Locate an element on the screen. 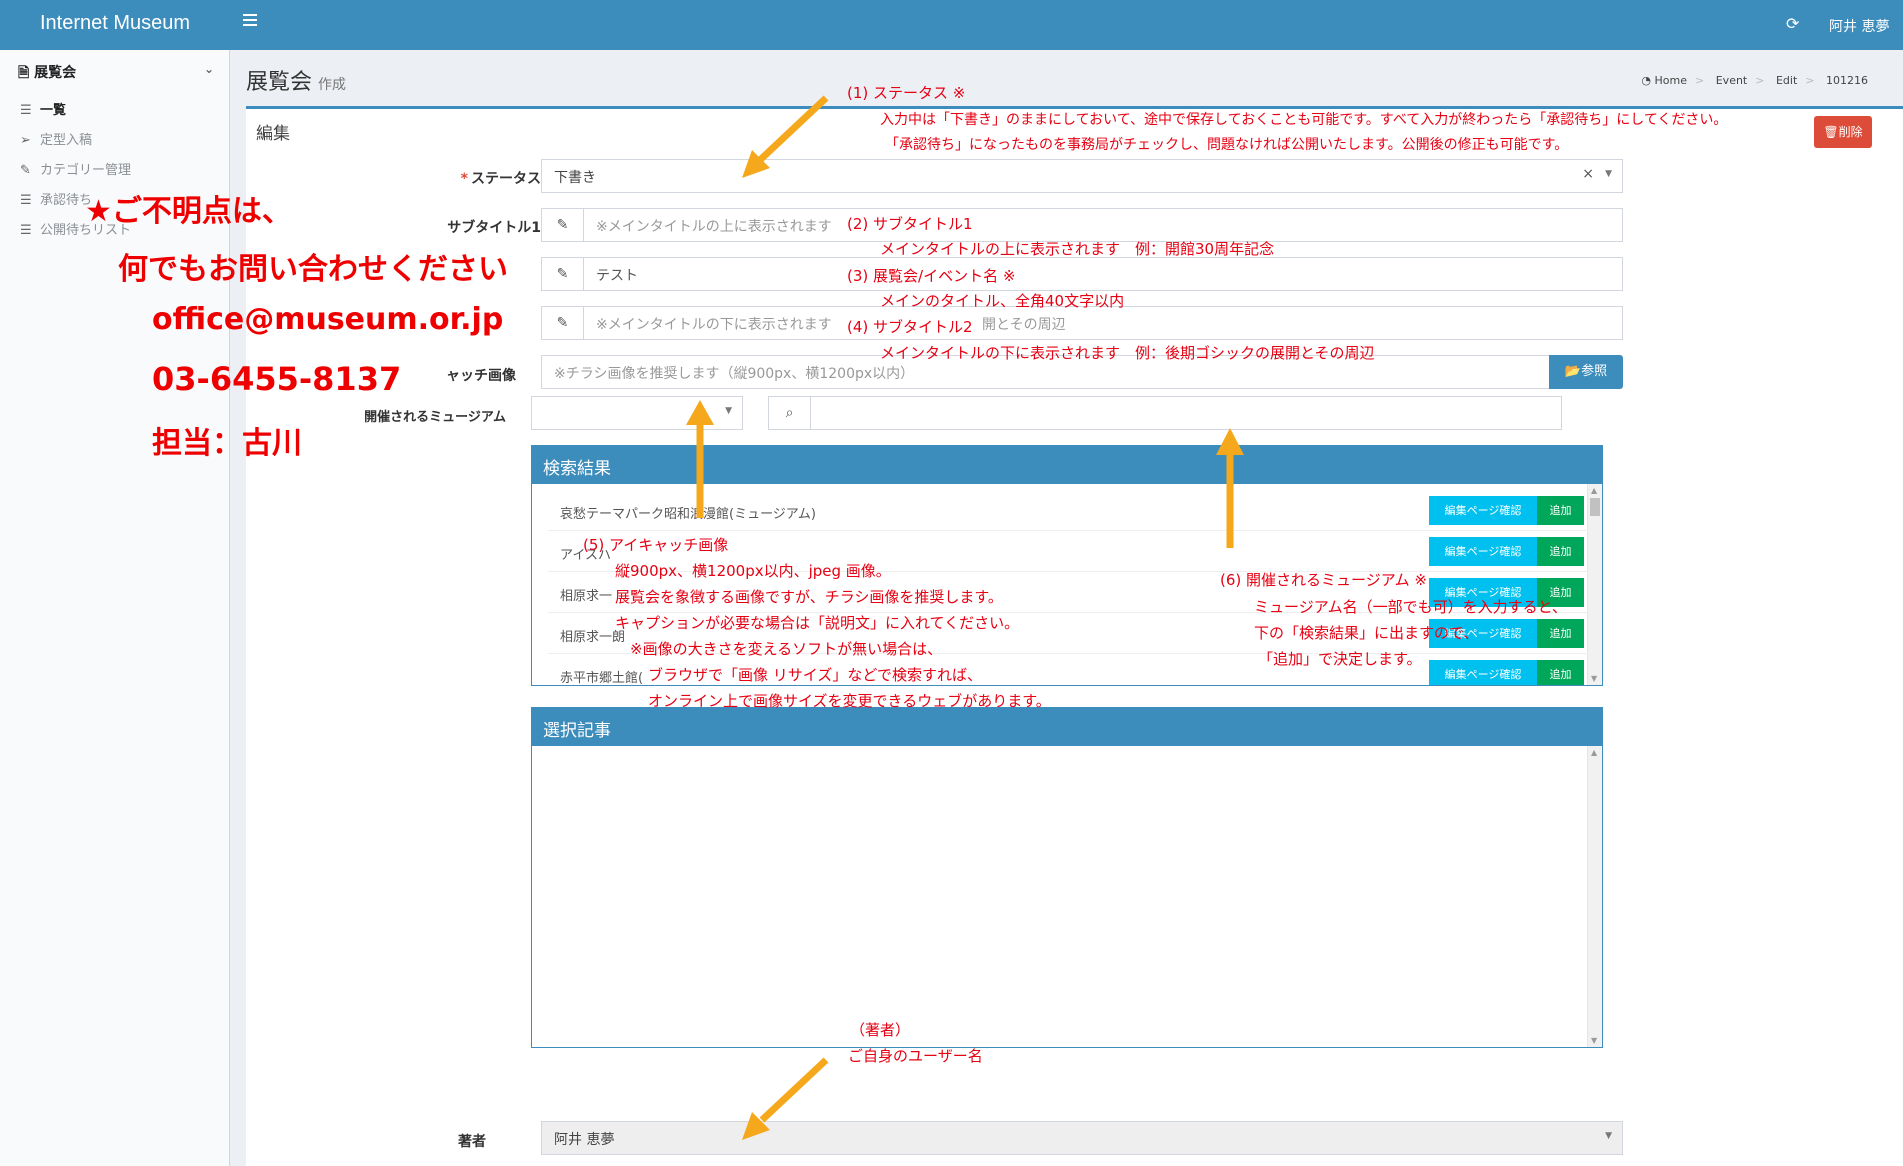 Image resolution: width=1903 pixels, height=1166 pixels. annotation-author-desc: ご自身のユーザー名 is located at coordinates (915, 1056).